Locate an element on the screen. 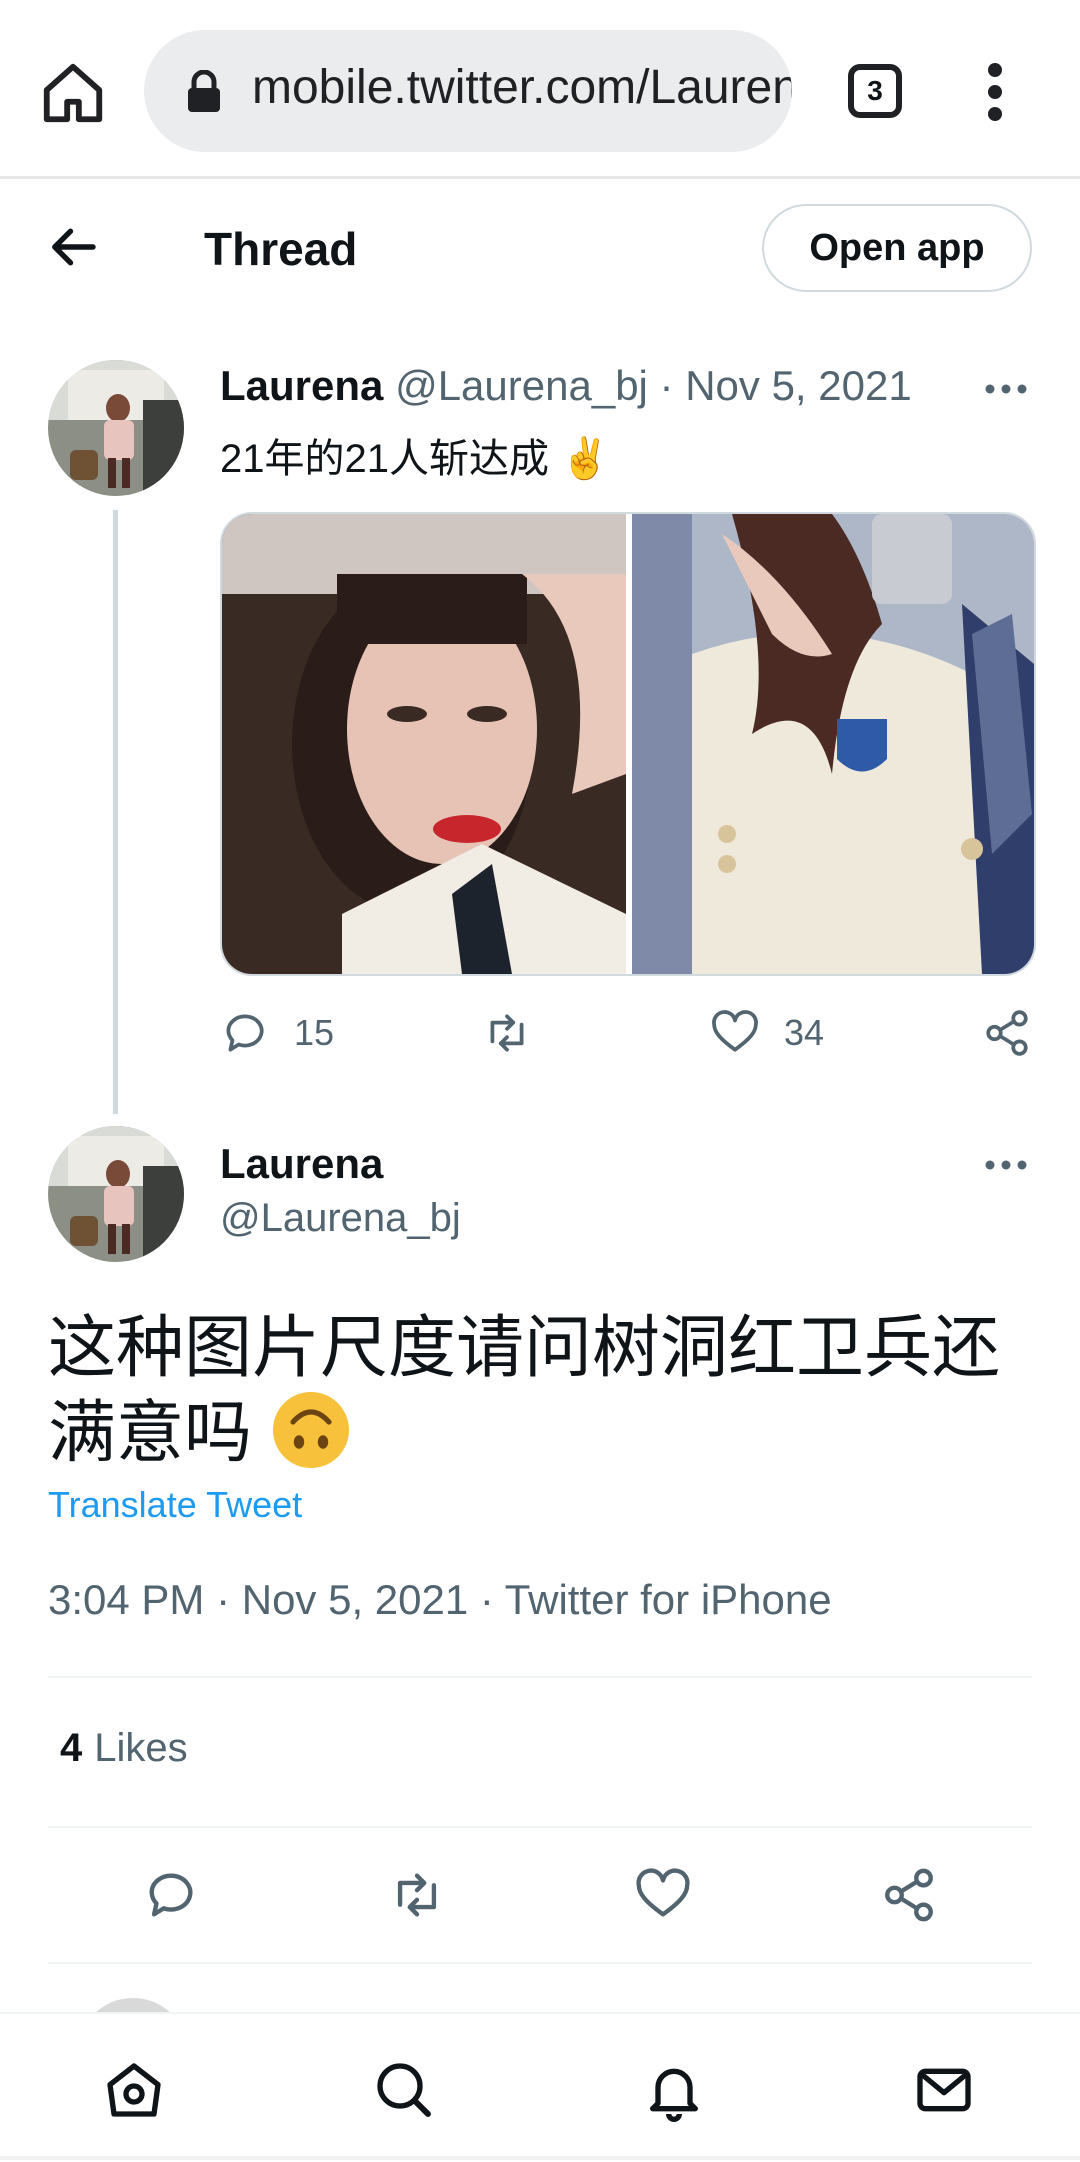  tweet1-text: 21年的21人斩达成 ✌️ is located at coordinates (415, 459).